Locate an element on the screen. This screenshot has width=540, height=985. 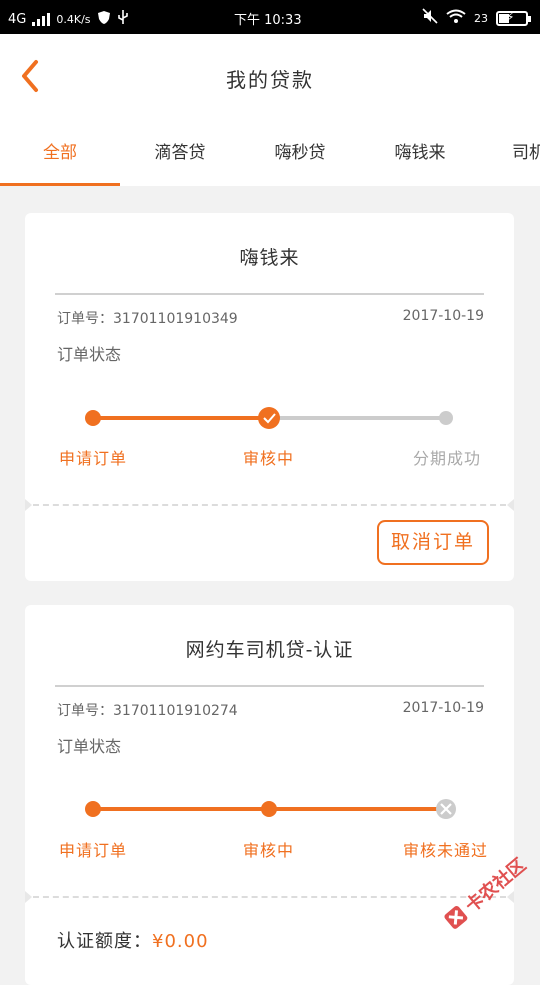
tab-didadai: 滴答贷 is located at coordinates (180, 154).